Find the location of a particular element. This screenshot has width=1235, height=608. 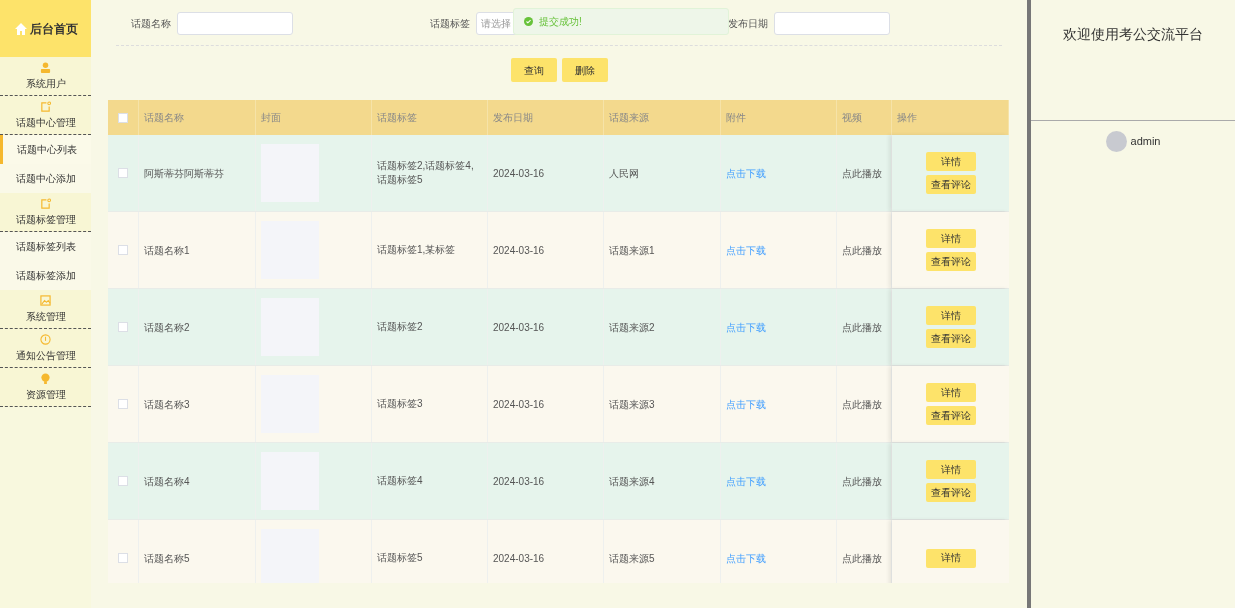

table-cell-text: 话题名称4 is located at coordinates (167, 481).